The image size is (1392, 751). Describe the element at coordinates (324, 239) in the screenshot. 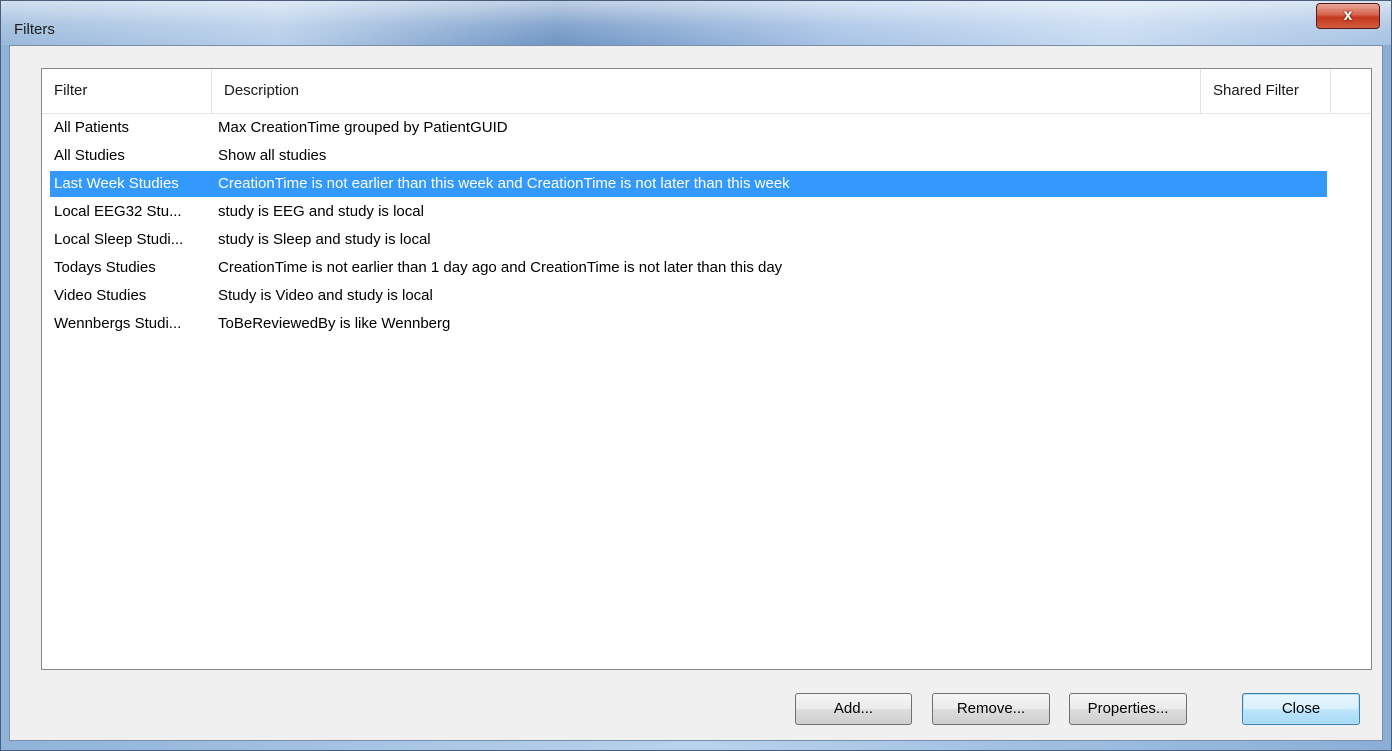

I see `row-description: study is Sleep and study is local` at that location.